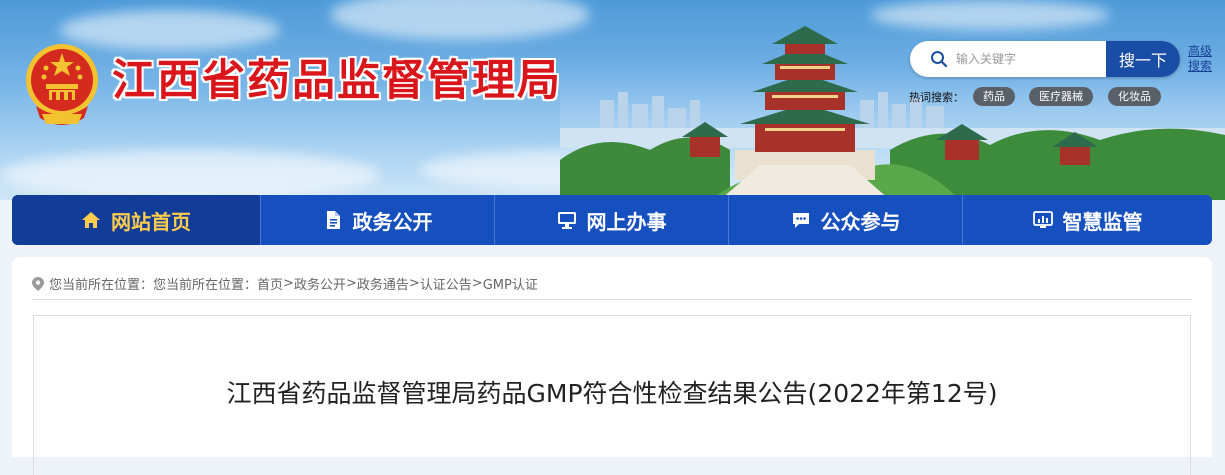 Image resolution: width=1225 pixels, height=475 pixels. Describe the element at coordinates (1134, 96) in the screenshot. I see `hot-tag-cosmetics: 化妆品` at that location.